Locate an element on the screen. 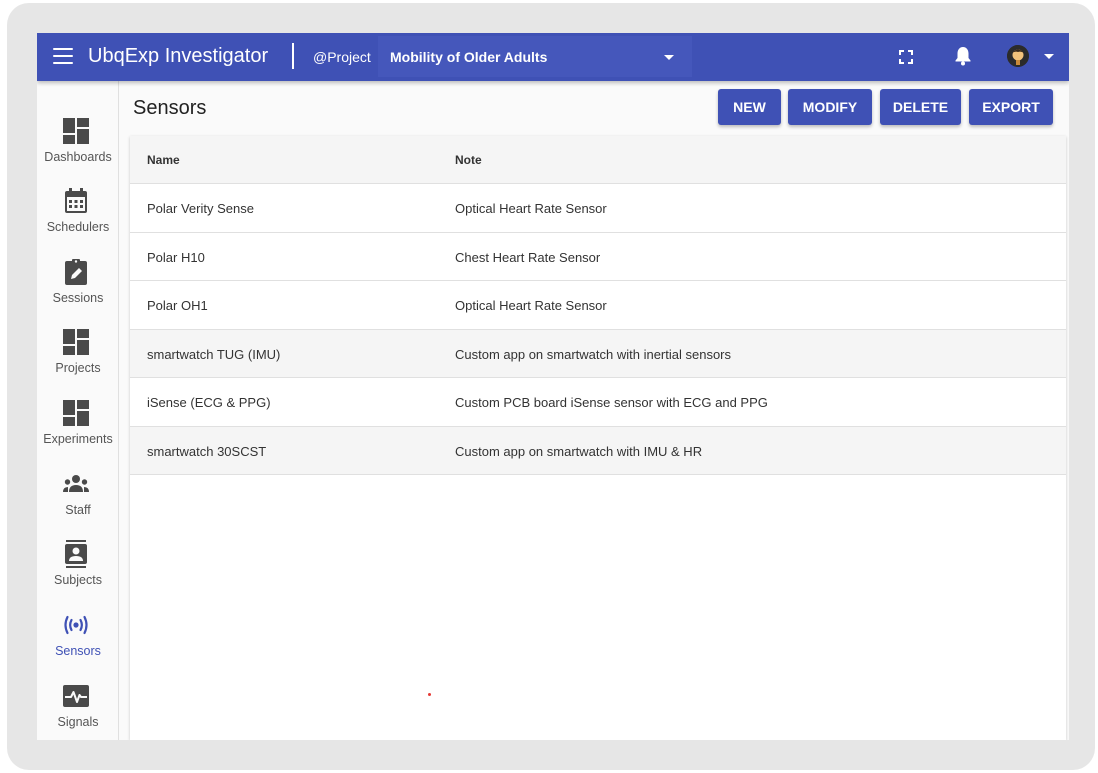 The height and width of the screenshot is (773, 1098). column-header-name: Name is located at coordinates (163, 160).